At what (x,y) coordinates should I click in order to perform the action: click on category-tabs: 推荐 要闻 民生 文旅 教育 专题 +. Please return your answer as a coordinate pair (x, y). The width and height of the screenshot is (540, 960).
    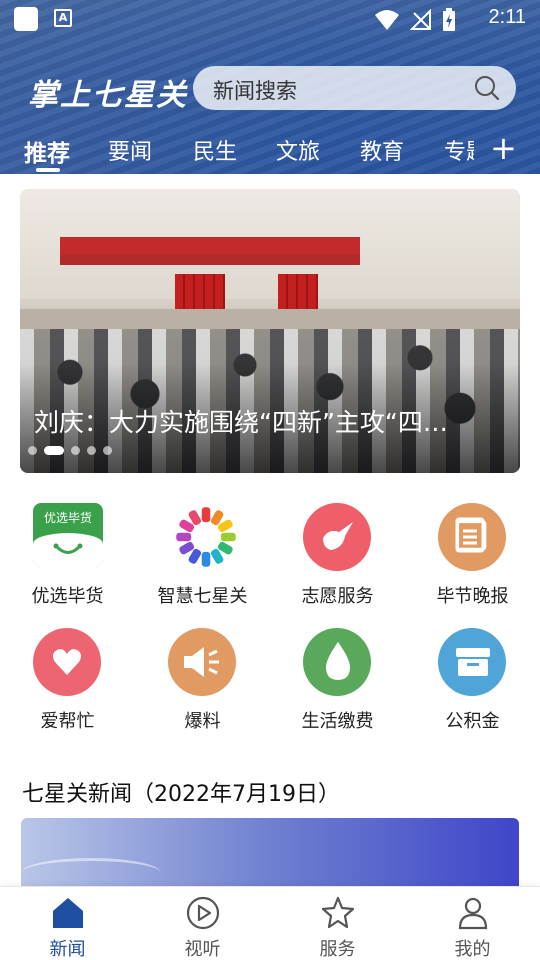
    Looking at the image, I should click on (270, 151).